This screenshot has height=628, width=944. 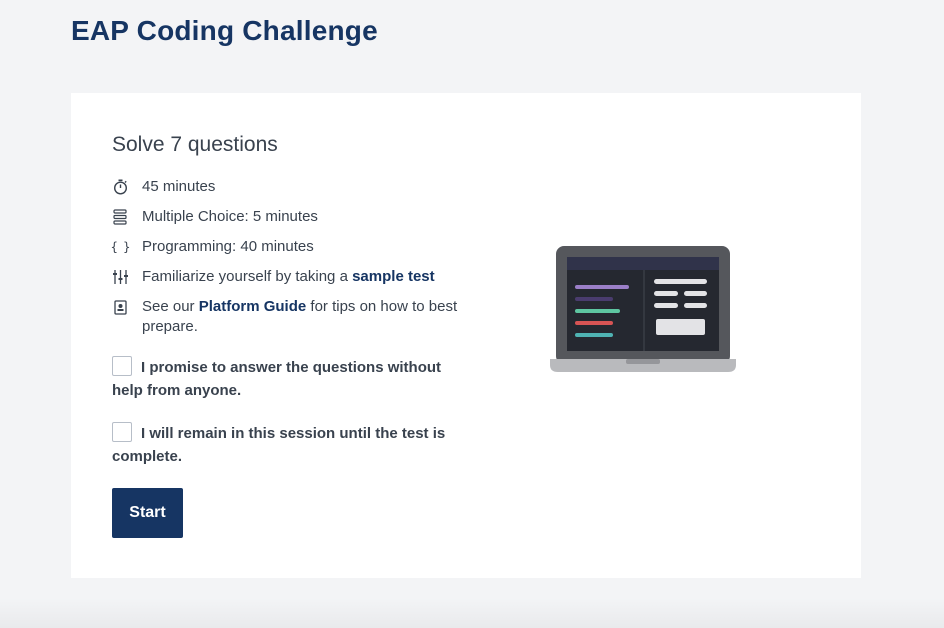 What do you see at coordinates (120, 277) in the screenshot?
I see `sliders-icon` at bounding box center [120, 277].